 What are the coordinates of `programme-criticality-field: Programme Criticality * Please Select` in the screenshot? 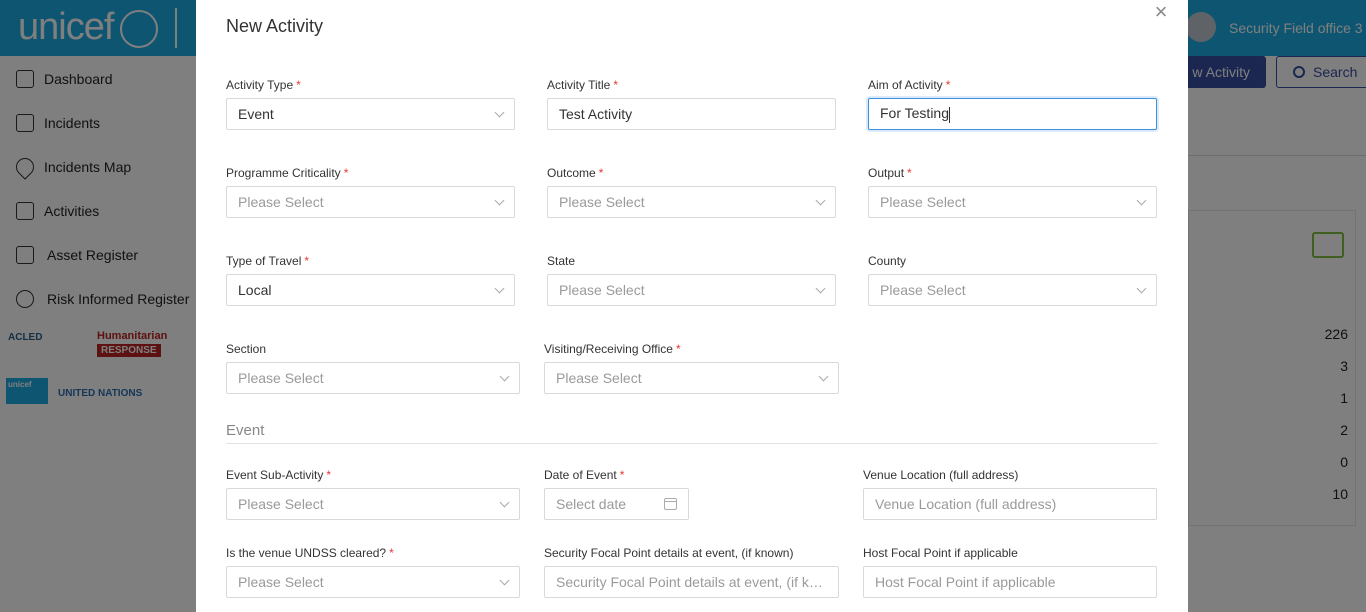 It's located at (370, 192).